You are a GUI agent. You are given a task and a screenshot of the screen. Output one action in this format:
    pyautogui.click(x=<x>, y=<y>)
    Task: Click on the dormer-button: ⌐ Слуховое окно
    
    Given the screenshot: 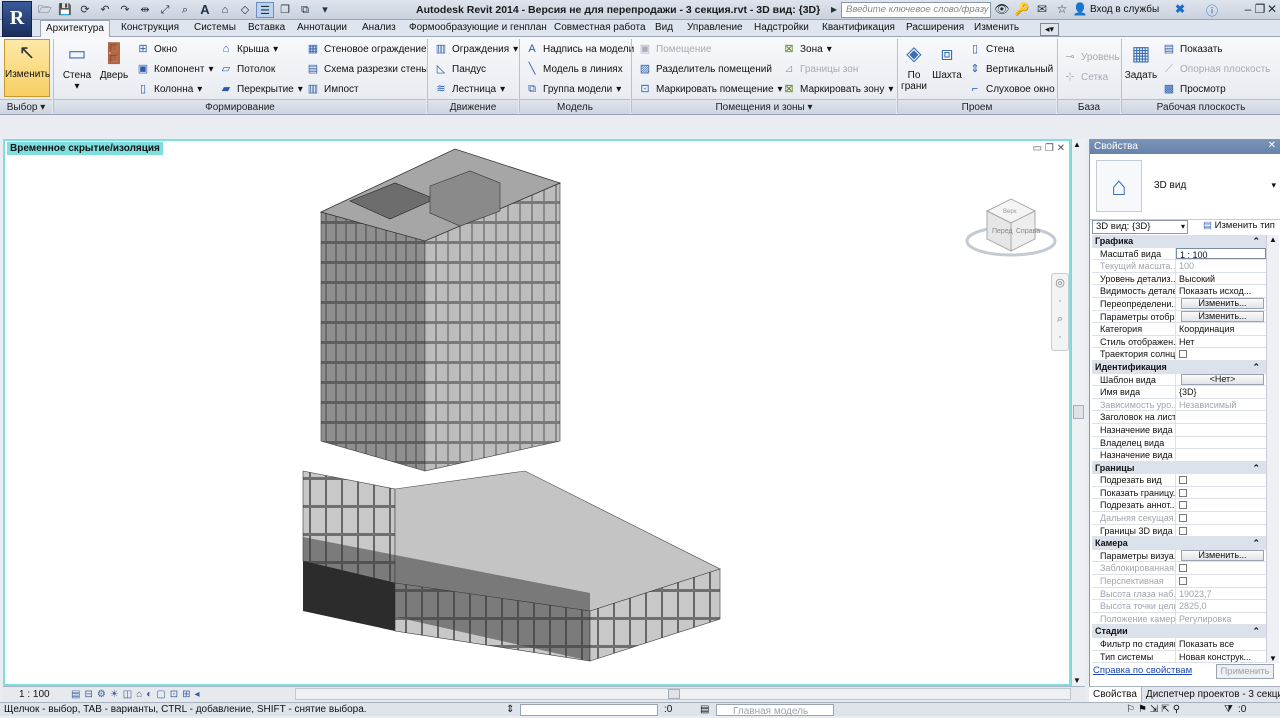 What is the action you would take?
    pyautogui.click(x=1011, y=89)
    